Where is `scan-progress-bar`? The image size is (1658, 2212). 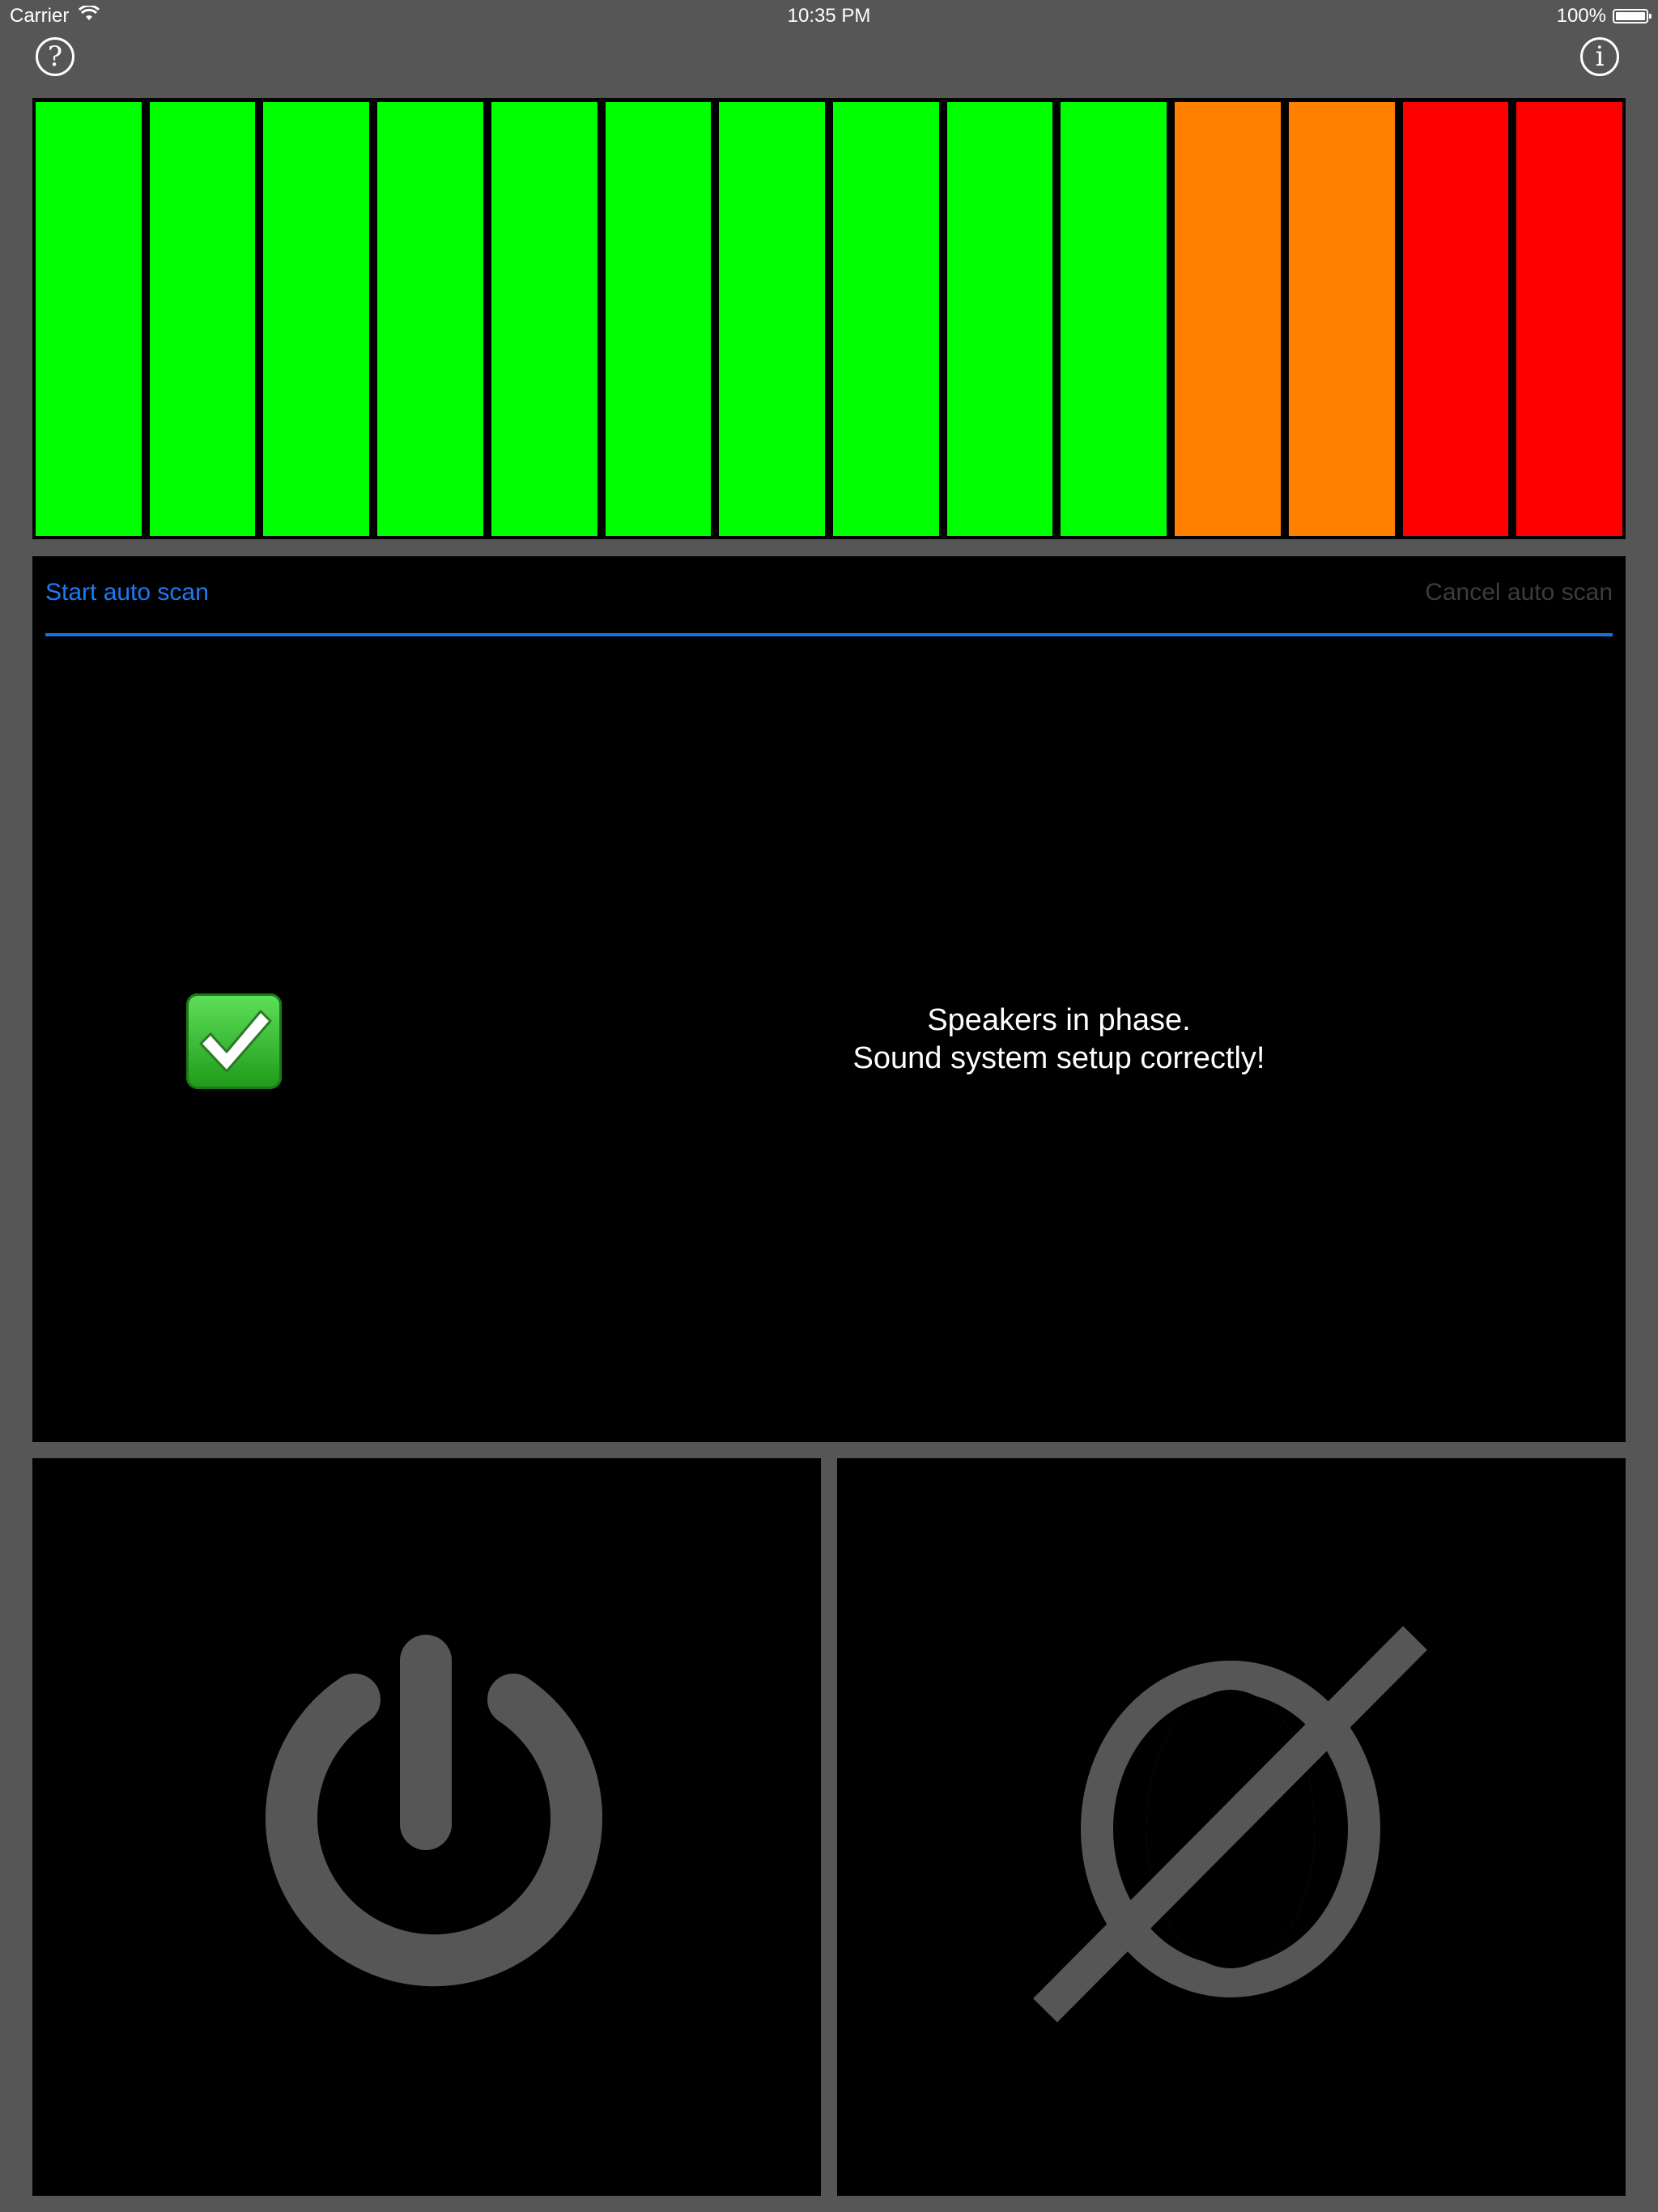 scan-progress-bar is located at coordinates (829, 635).